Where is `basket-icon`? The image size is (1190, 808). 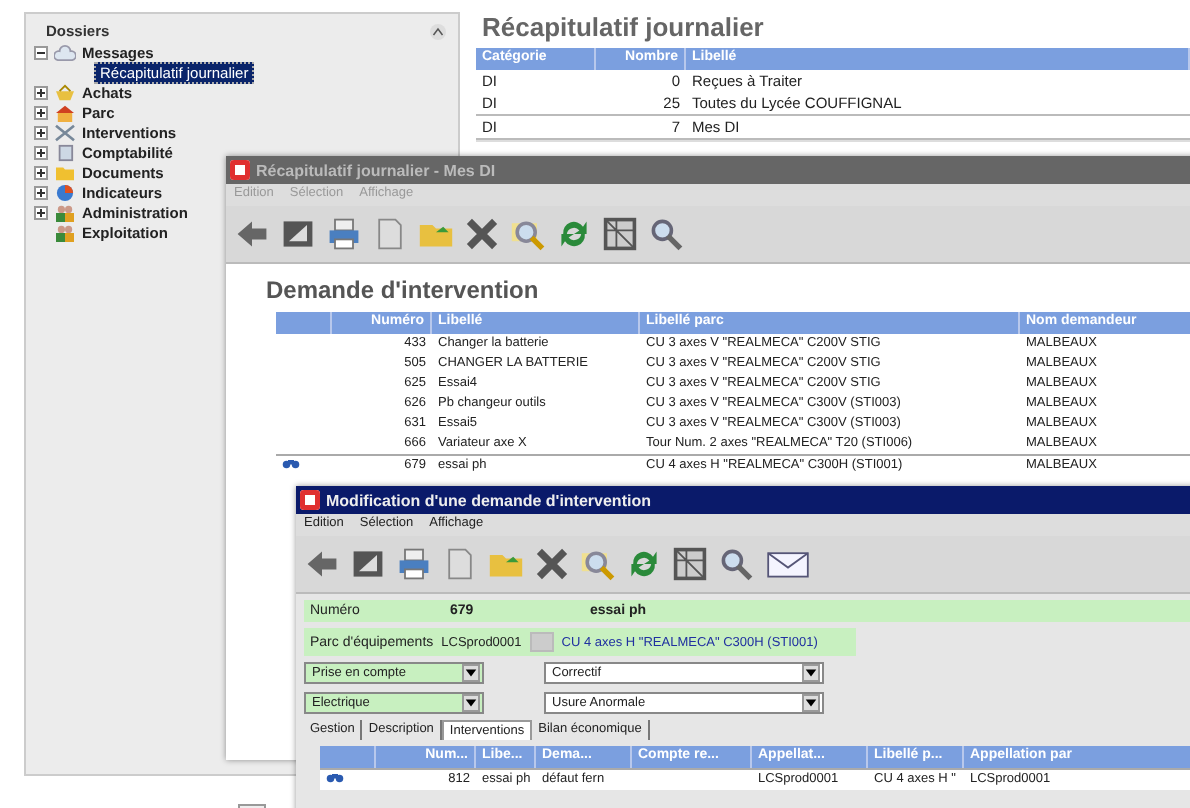 basket-icon is located at coordinates (65, 92).